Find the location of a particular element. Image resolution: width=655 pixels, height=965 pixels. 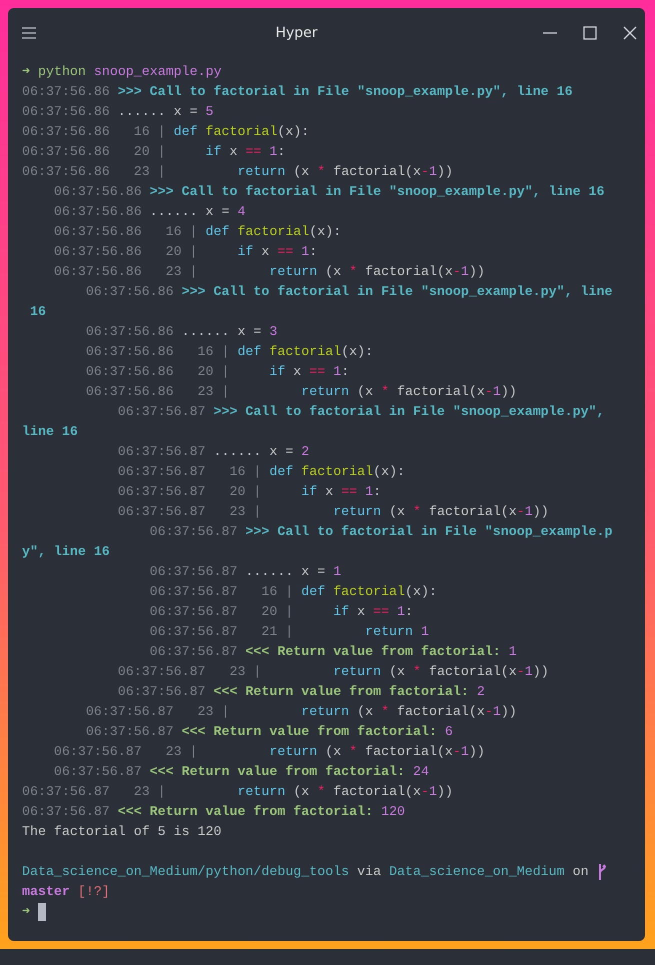

output-line: 06:37:56.86 ...... x = 4 is located at coordinates (150, 212).